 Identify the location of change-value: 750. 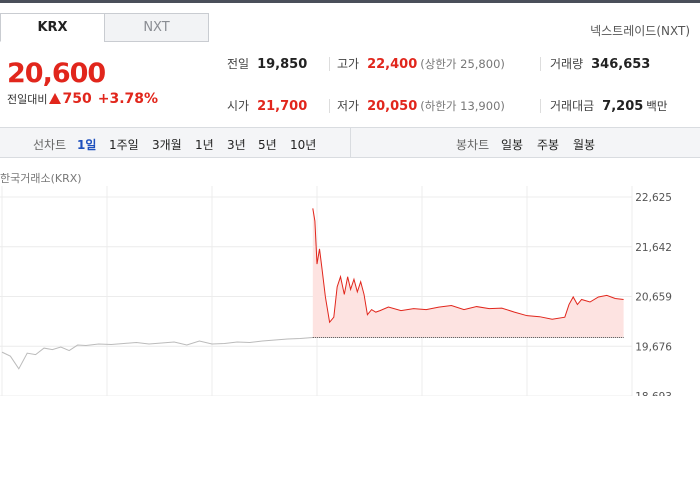
(77, 99).